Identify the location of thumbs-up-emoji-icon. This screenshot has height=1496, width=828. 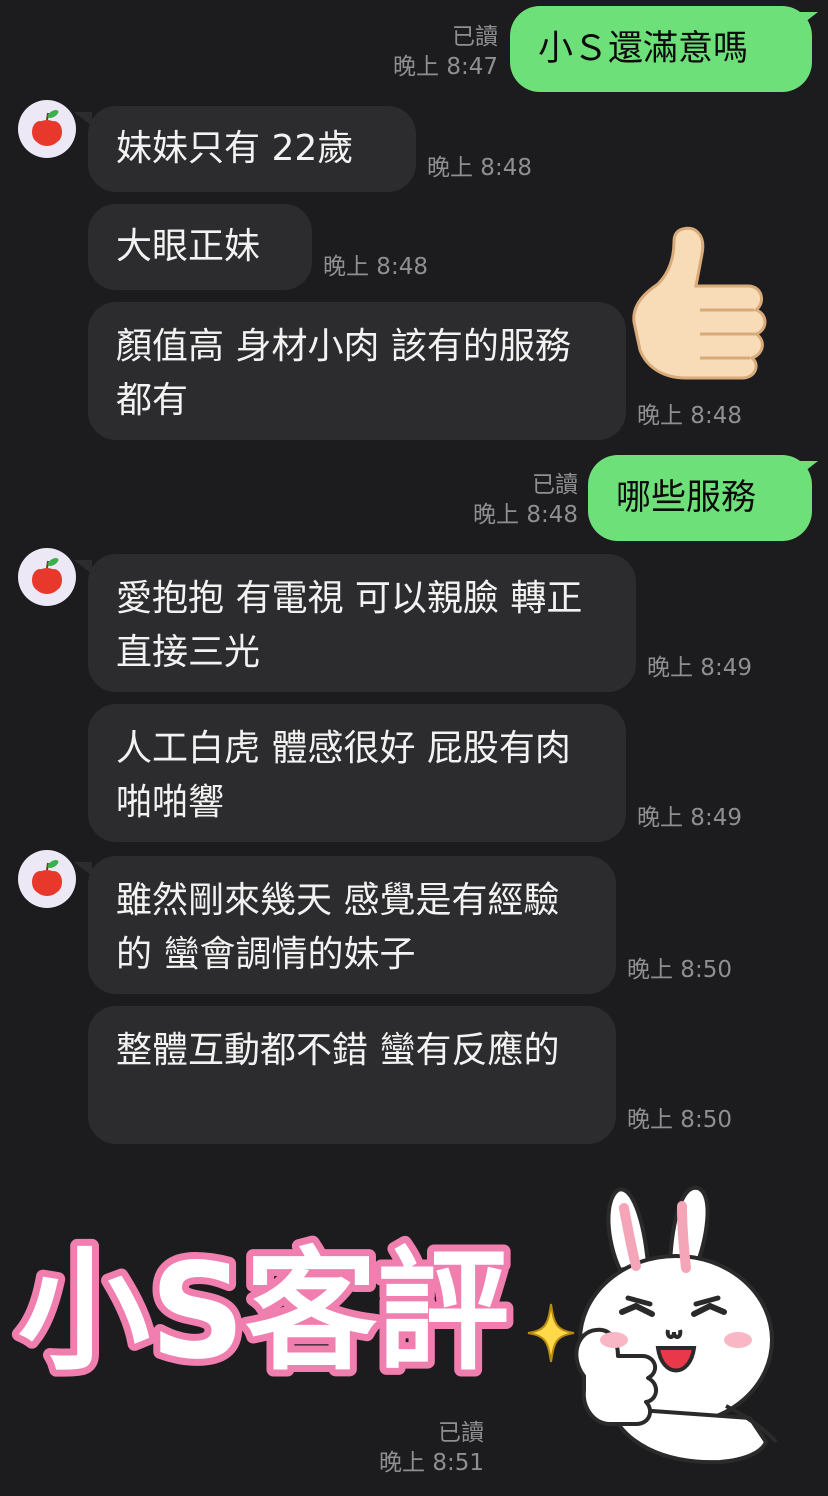
(699, 303).